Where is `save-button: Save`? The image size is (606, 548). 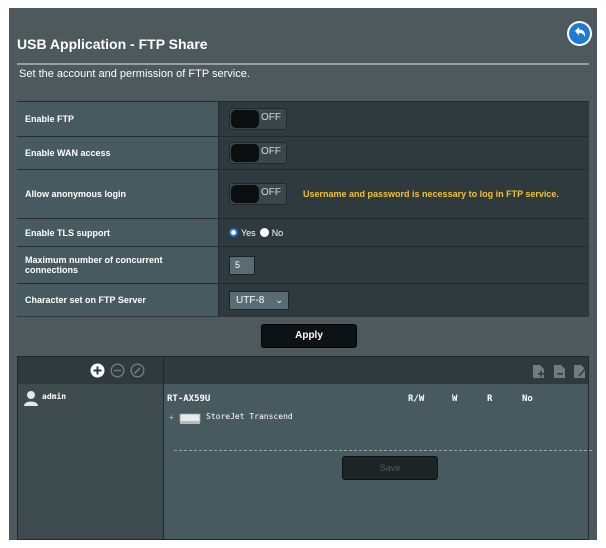
save-button: Save is located at coordinates (390, 468).